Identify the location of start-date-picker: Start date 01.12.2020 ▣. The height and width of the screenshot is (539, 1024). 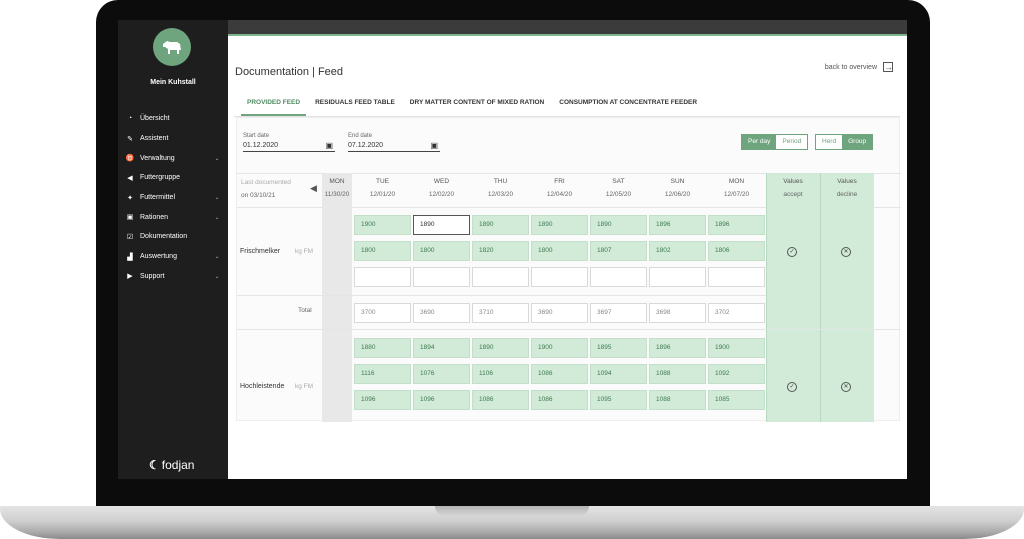
(289, 142).